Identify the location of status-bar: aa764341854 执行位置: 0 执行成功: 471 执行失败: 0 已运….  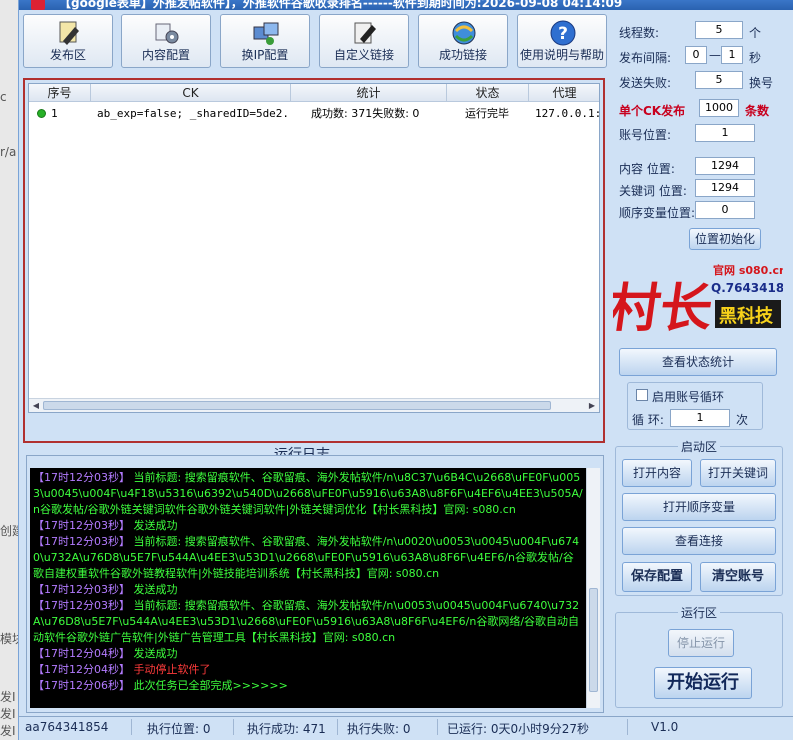
(406, 727).